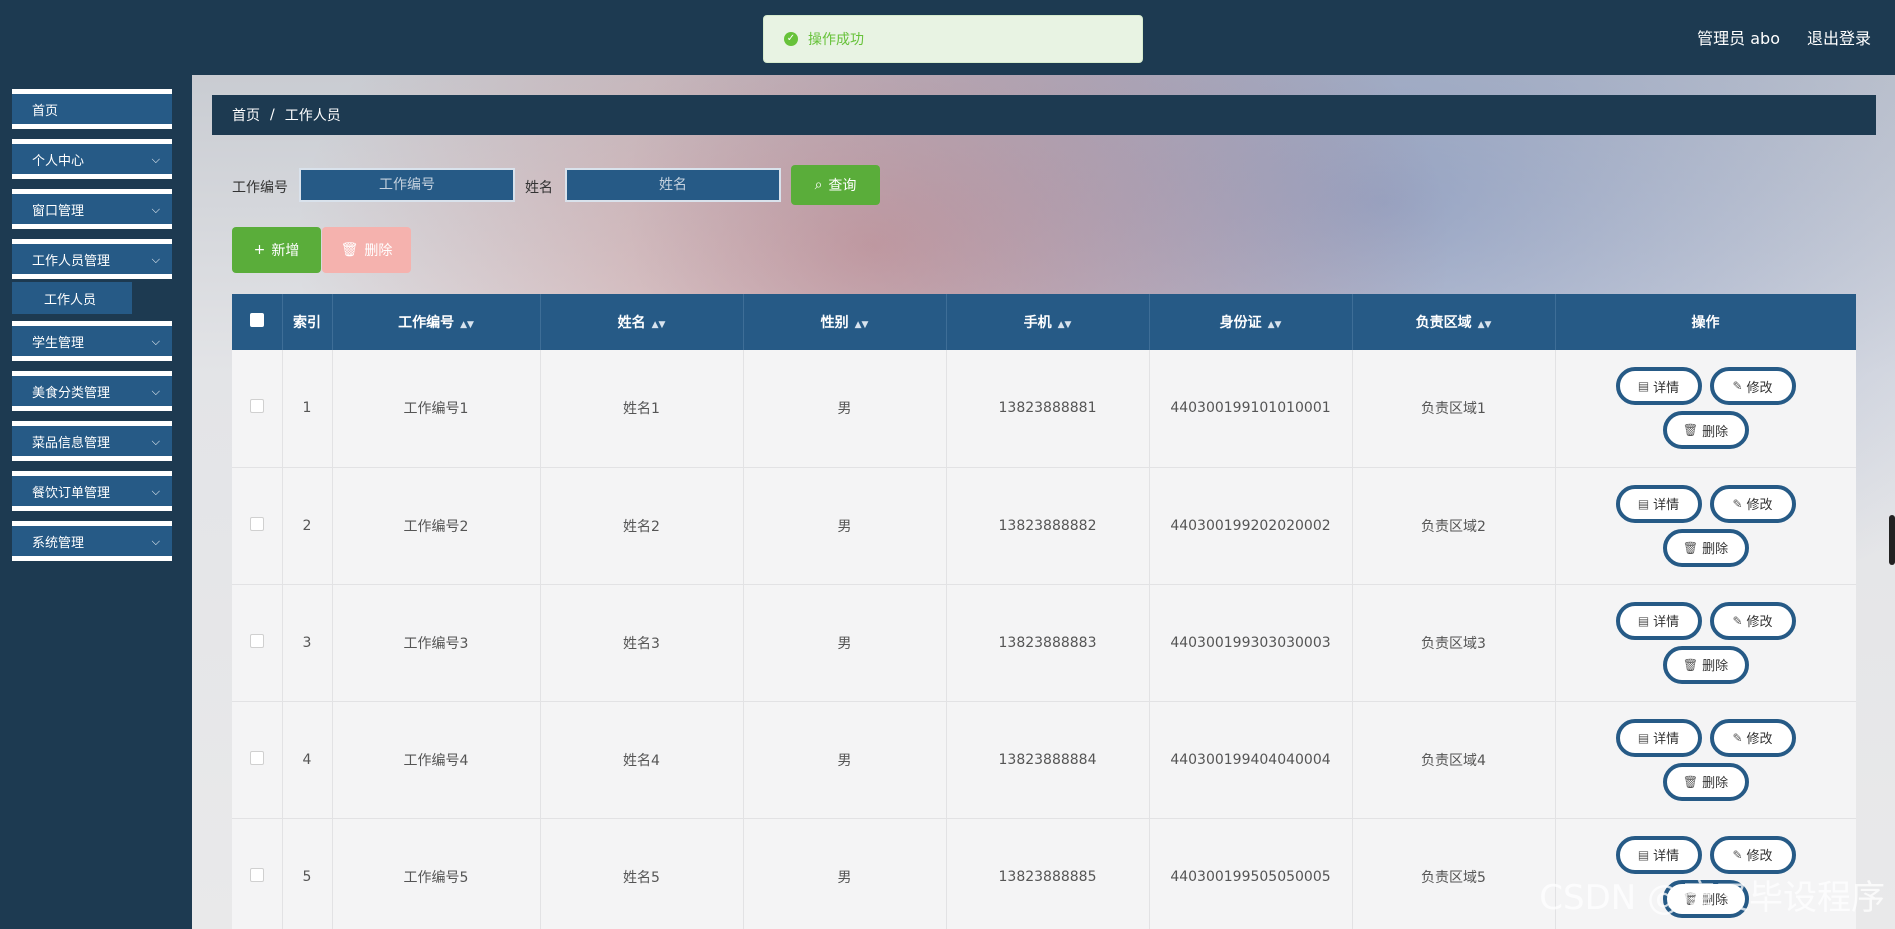  I want to click on cell-name: 姓名4, so click(642, 760).